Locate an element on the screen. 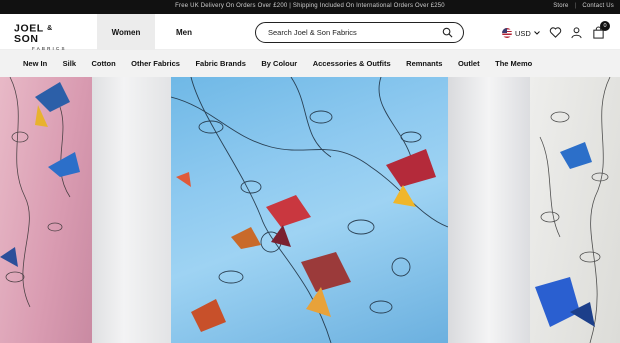  logo: JOEL & SON FABRICS is located at coordinates (47, 37).